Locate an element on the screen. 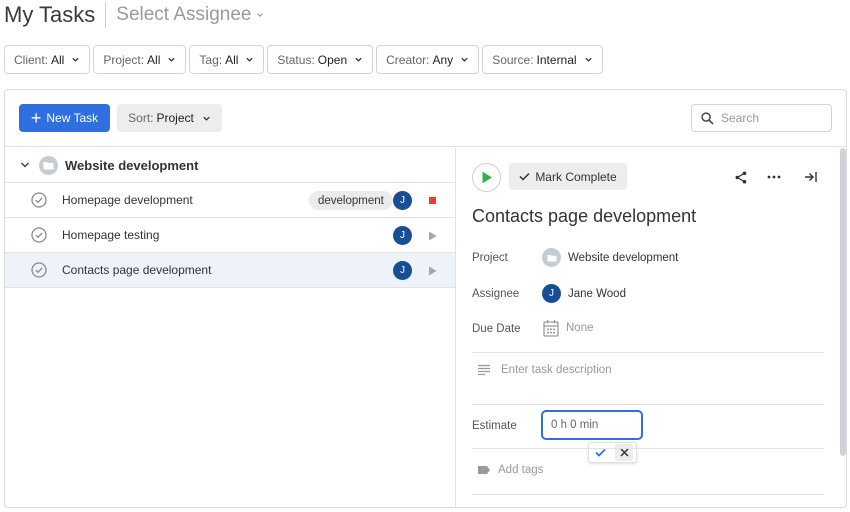  assignee-label: Assignee is located at coordinates (496, 294).